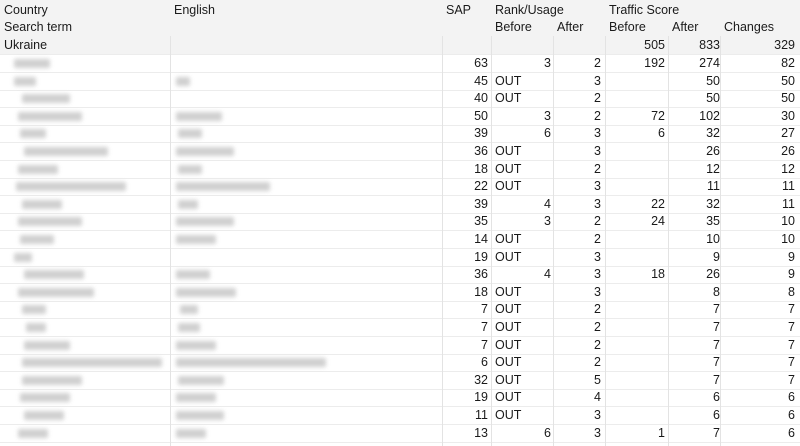  I want to click on table-row: 50 3 2 72 102 30, so click(400, 116).